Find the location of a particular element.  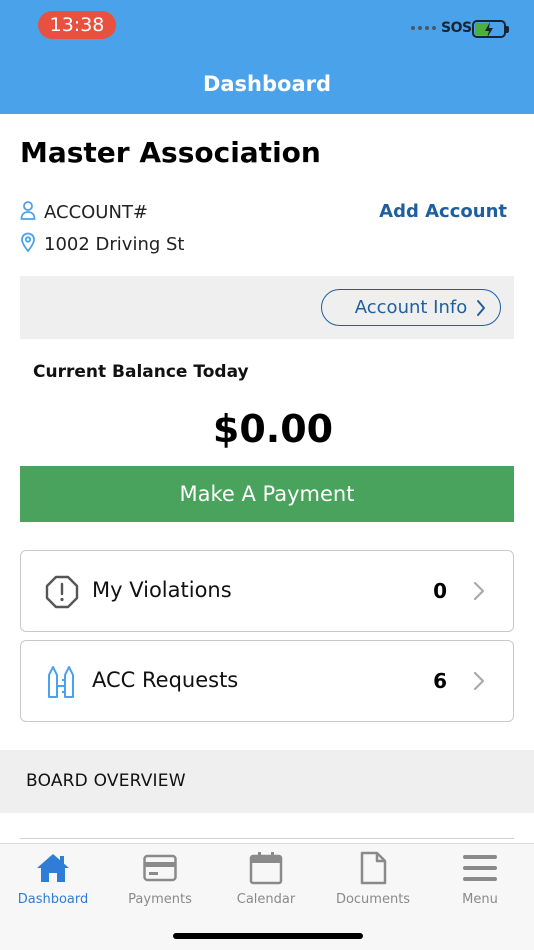

address-row: 1002 Driving St is located at coordinates (102, 244).